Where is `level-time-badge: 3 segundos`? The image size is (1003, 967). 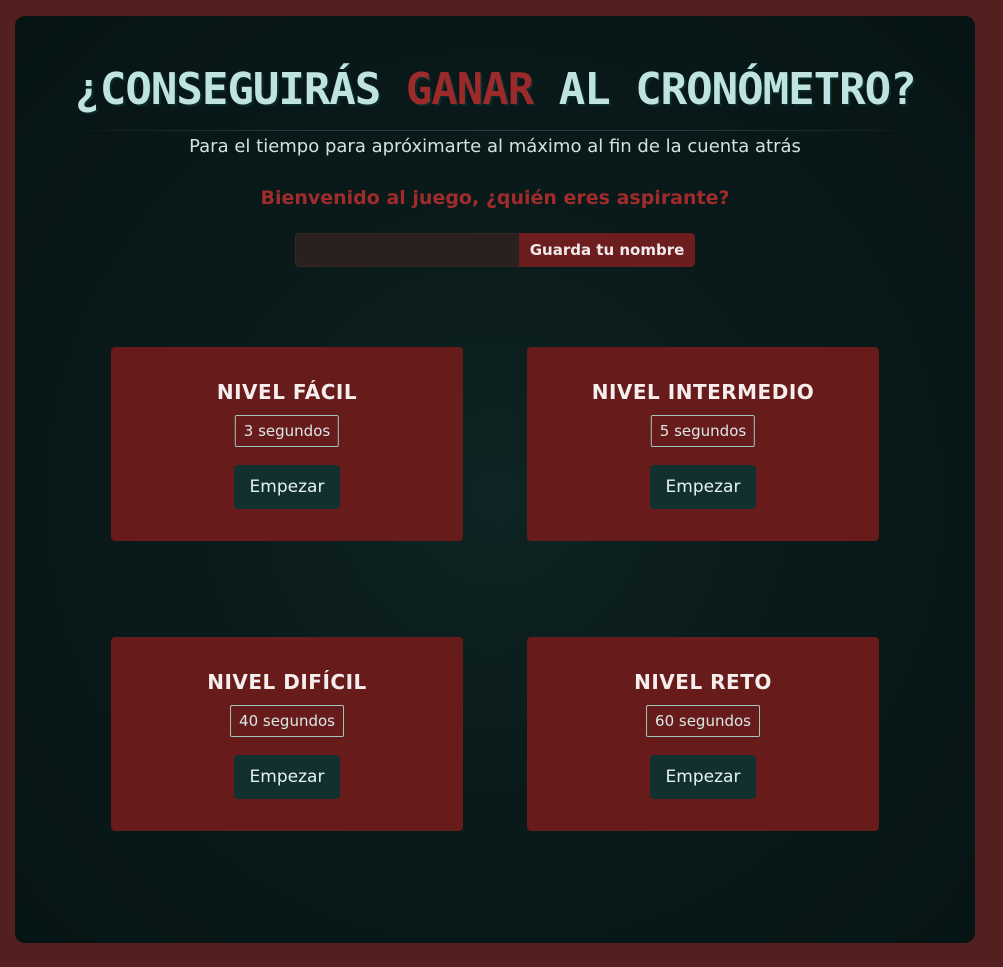
level-time-badge: 3 segundos is located at coordinates (287, 431).